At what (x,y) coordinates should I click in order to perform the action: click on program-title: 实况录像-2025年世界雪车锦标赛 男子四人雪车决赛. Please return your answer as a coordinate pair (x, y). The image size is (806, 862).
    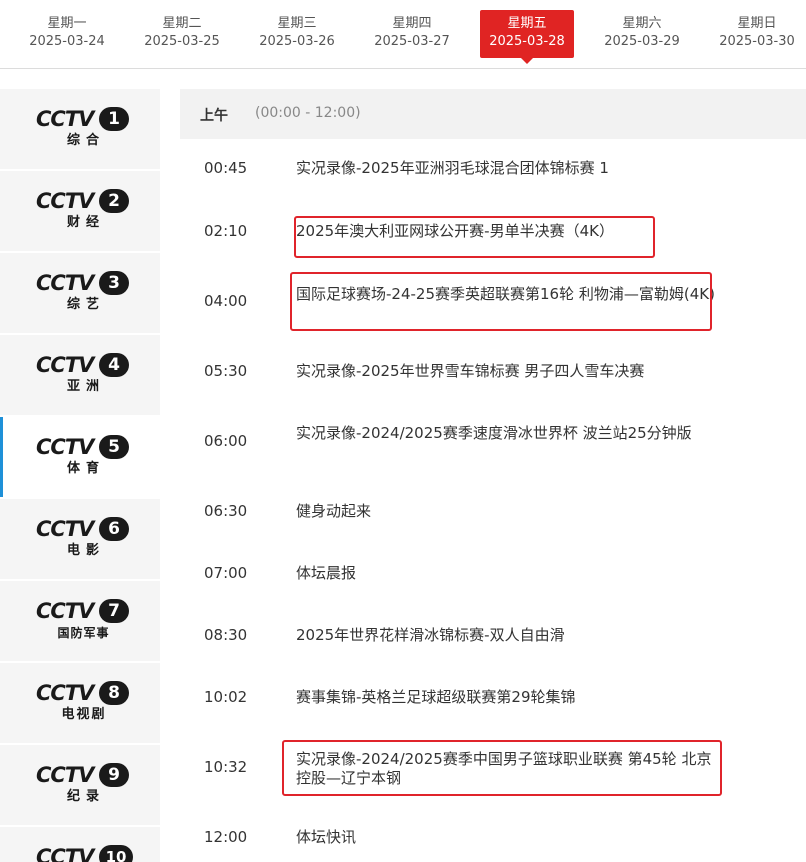
    Looking at the image, I should click on (470, 371).